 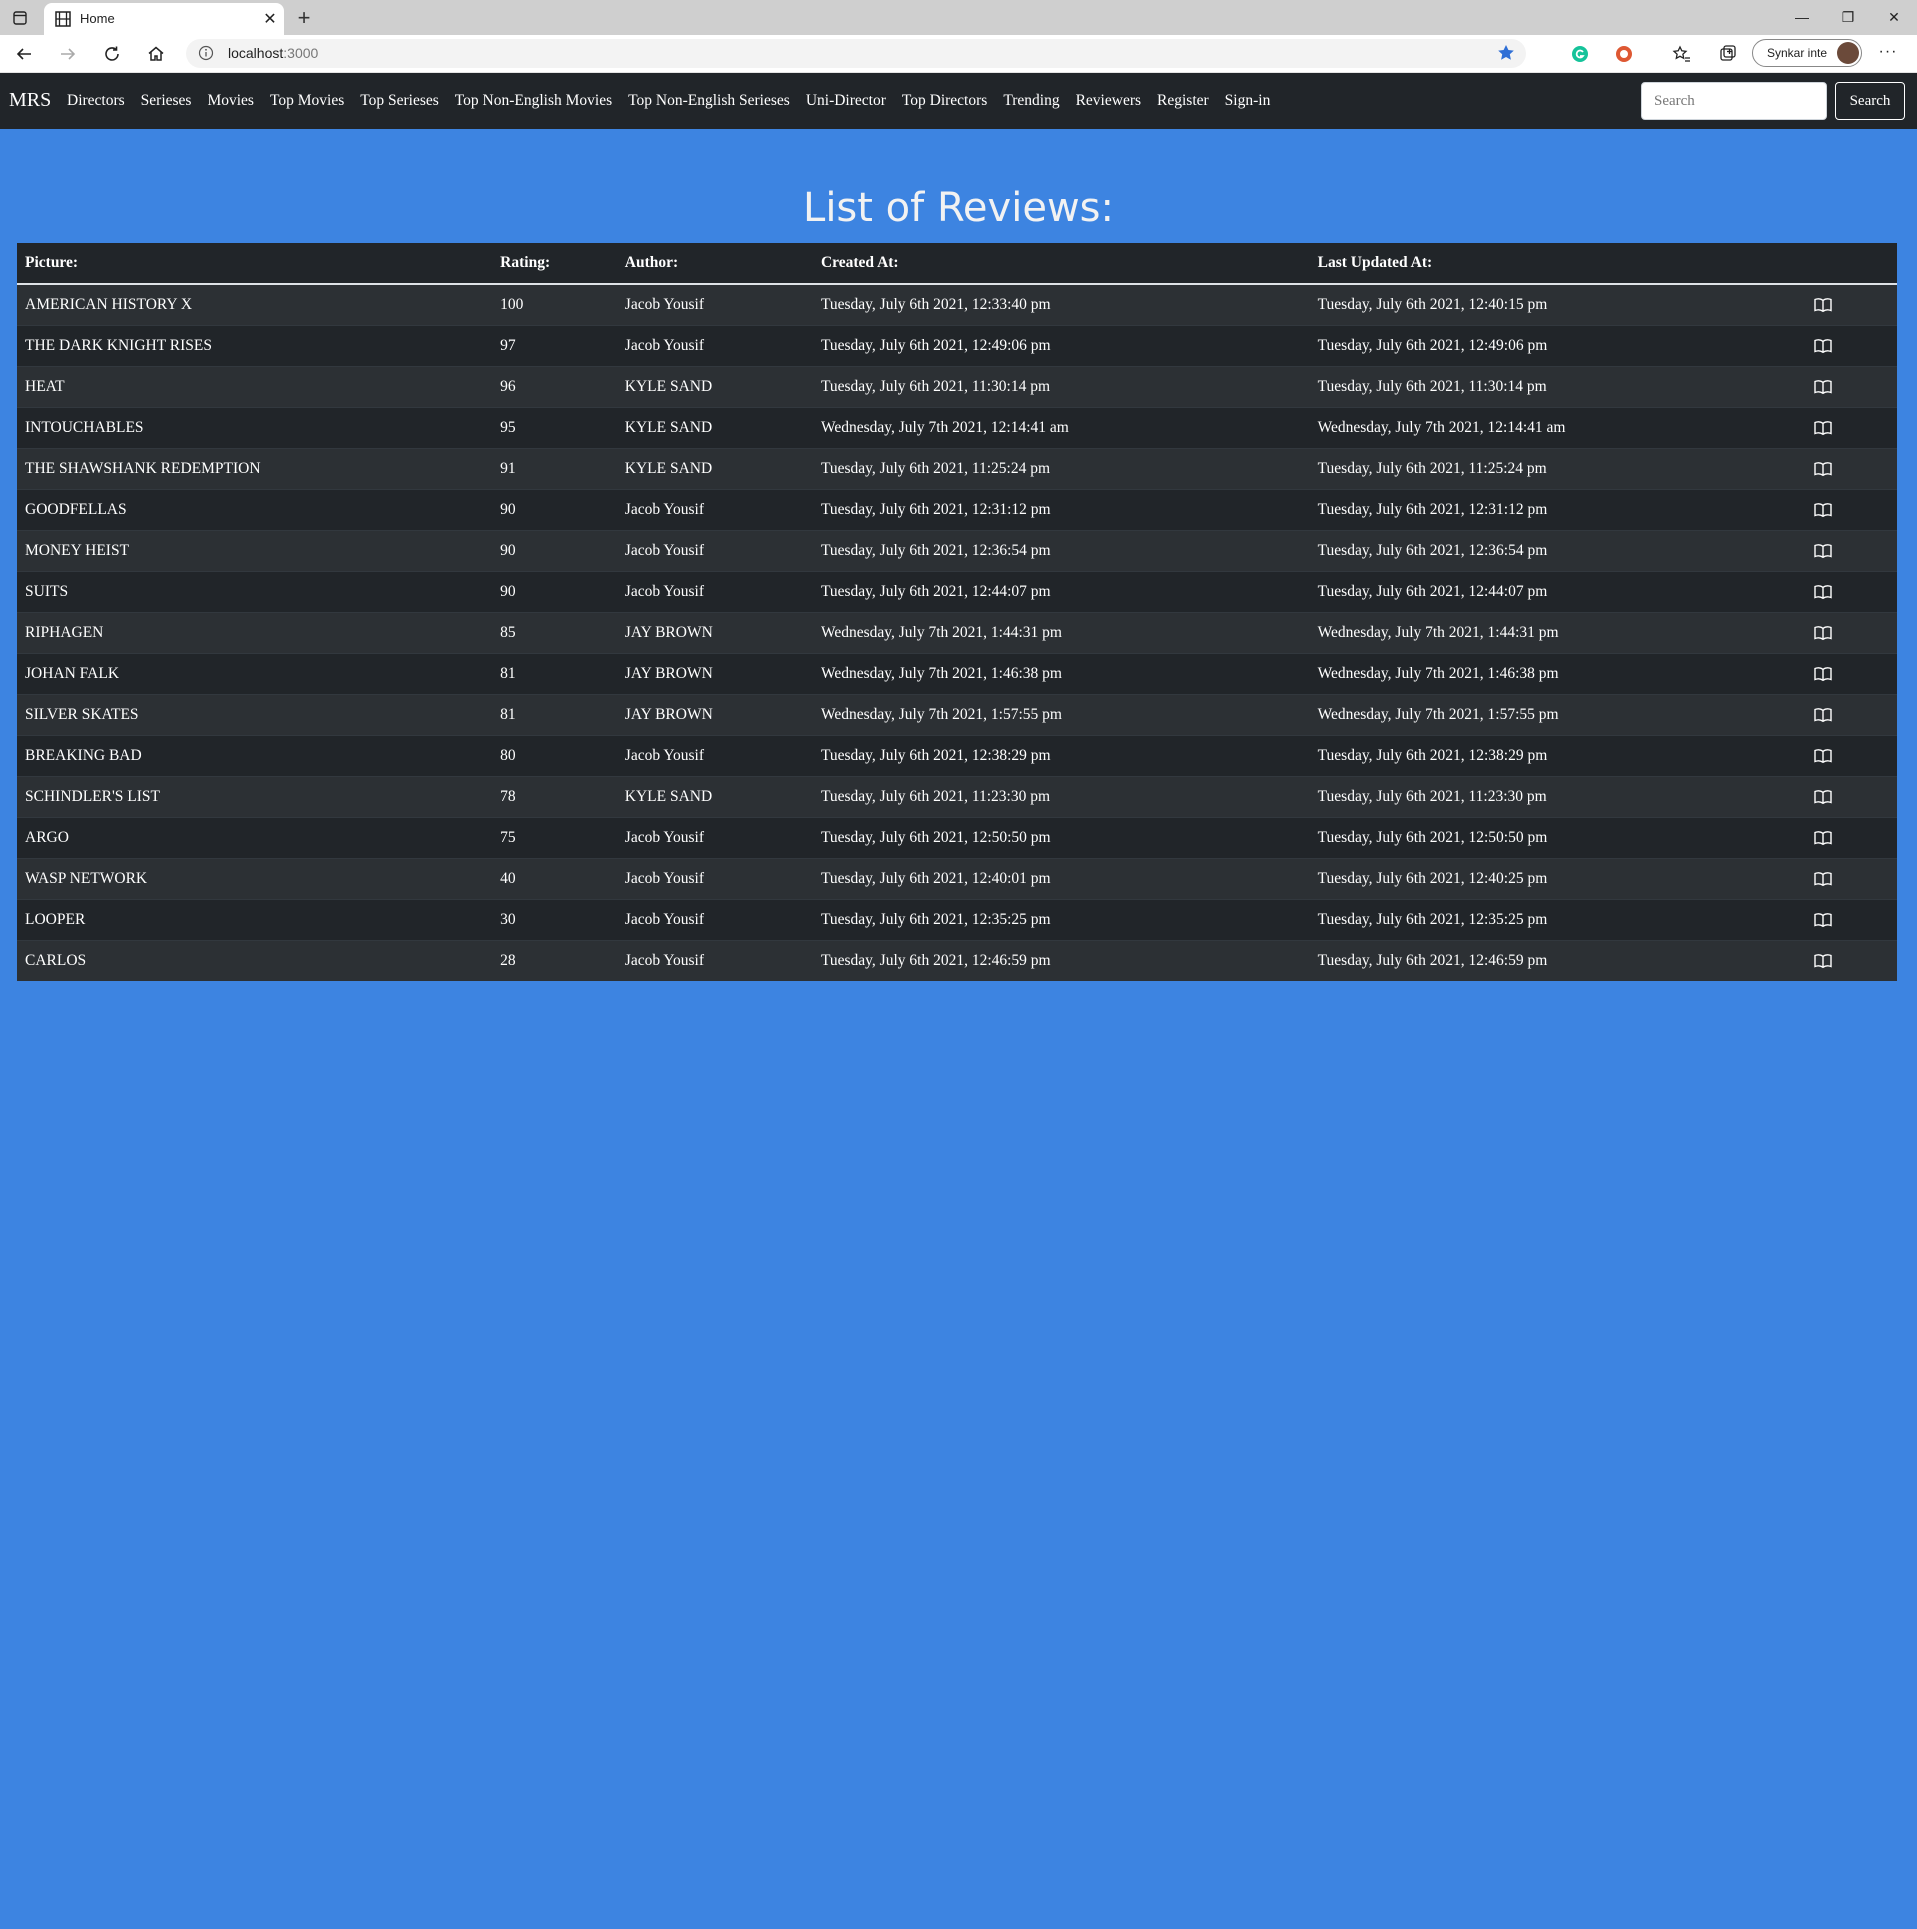 I want to click on nav-link-directors: Directors, so click(x=96, y=101).